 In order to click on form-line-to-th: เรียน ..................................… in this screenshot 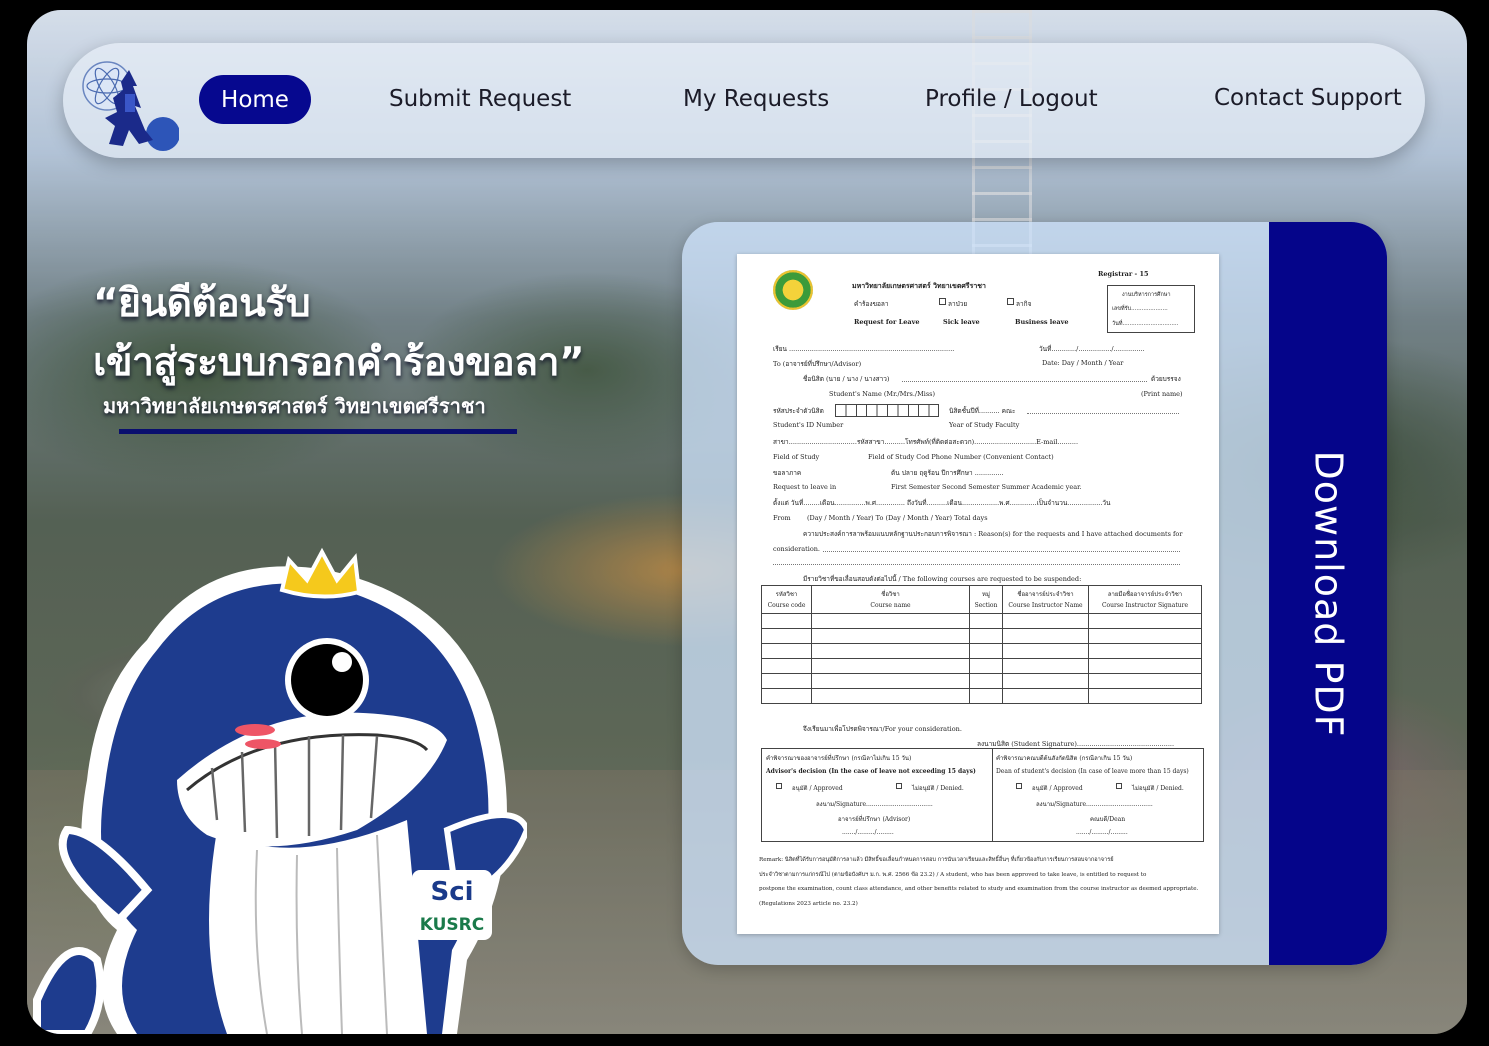, I will do `click(864, 349)`.